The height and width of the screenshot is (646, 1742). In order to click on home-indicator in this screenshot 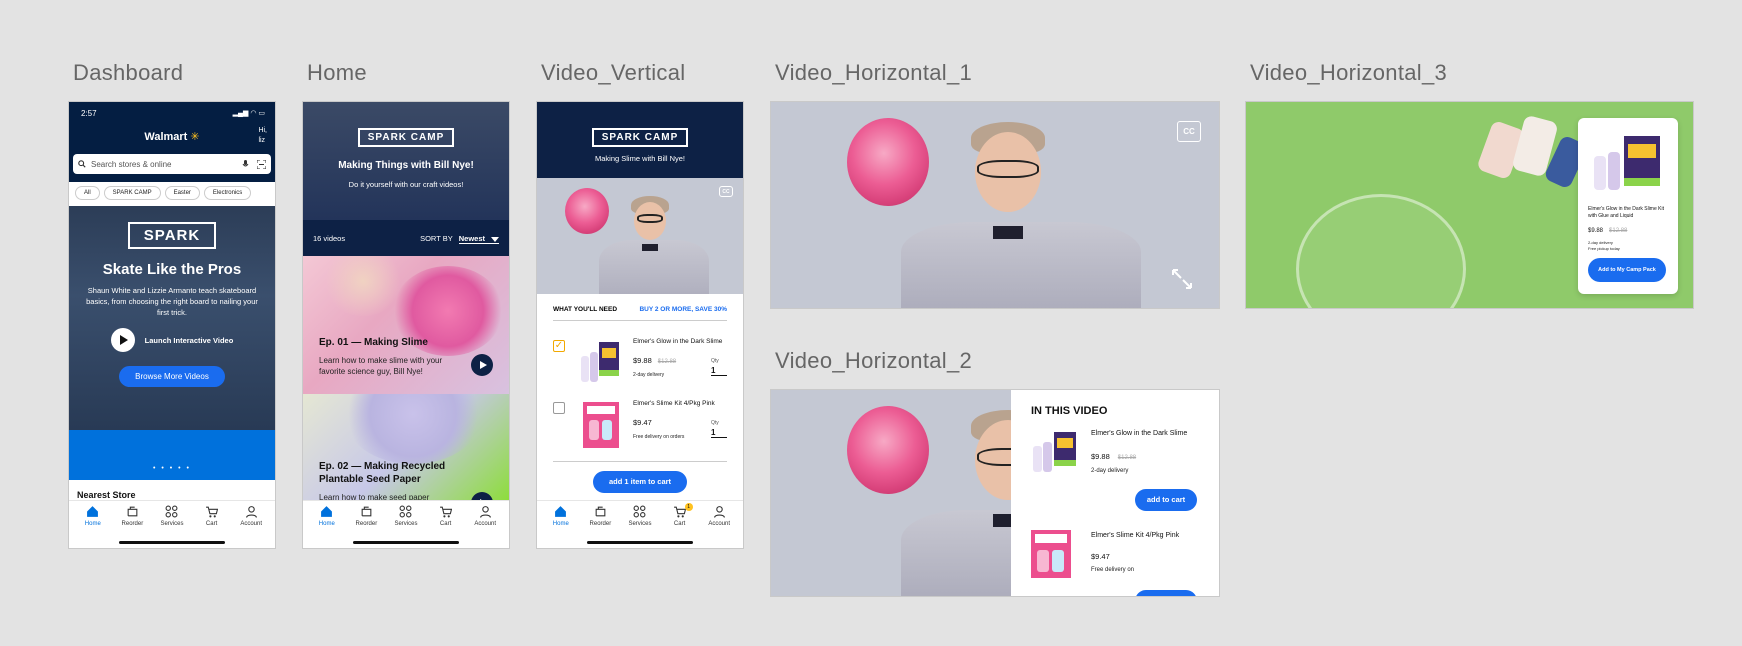, I will do `click(640, 542)`.